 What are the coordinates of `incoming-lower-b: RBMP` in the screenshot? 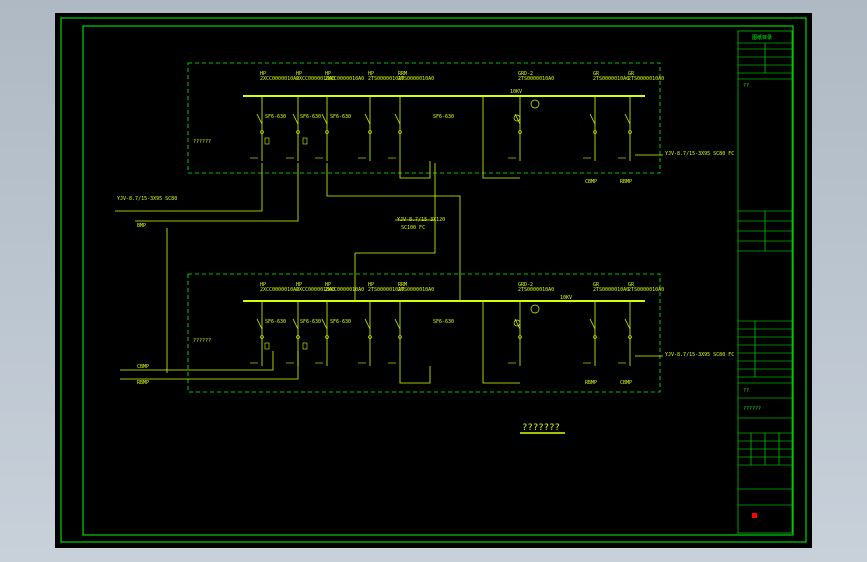 It's located at (143, 383).